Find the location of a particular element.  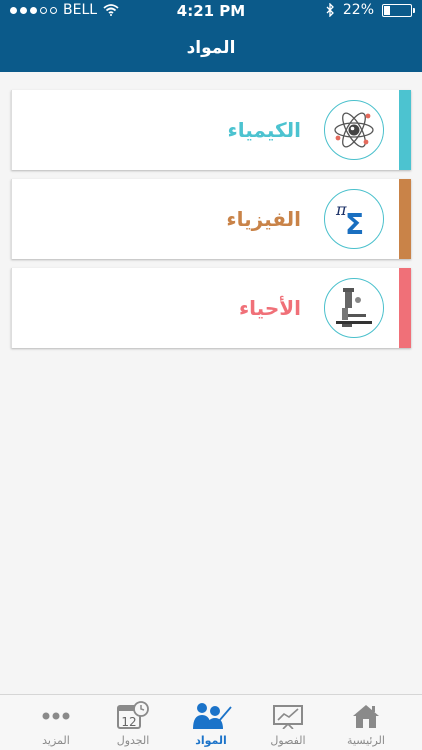

atom-icon is located at coordinates (354, 130).